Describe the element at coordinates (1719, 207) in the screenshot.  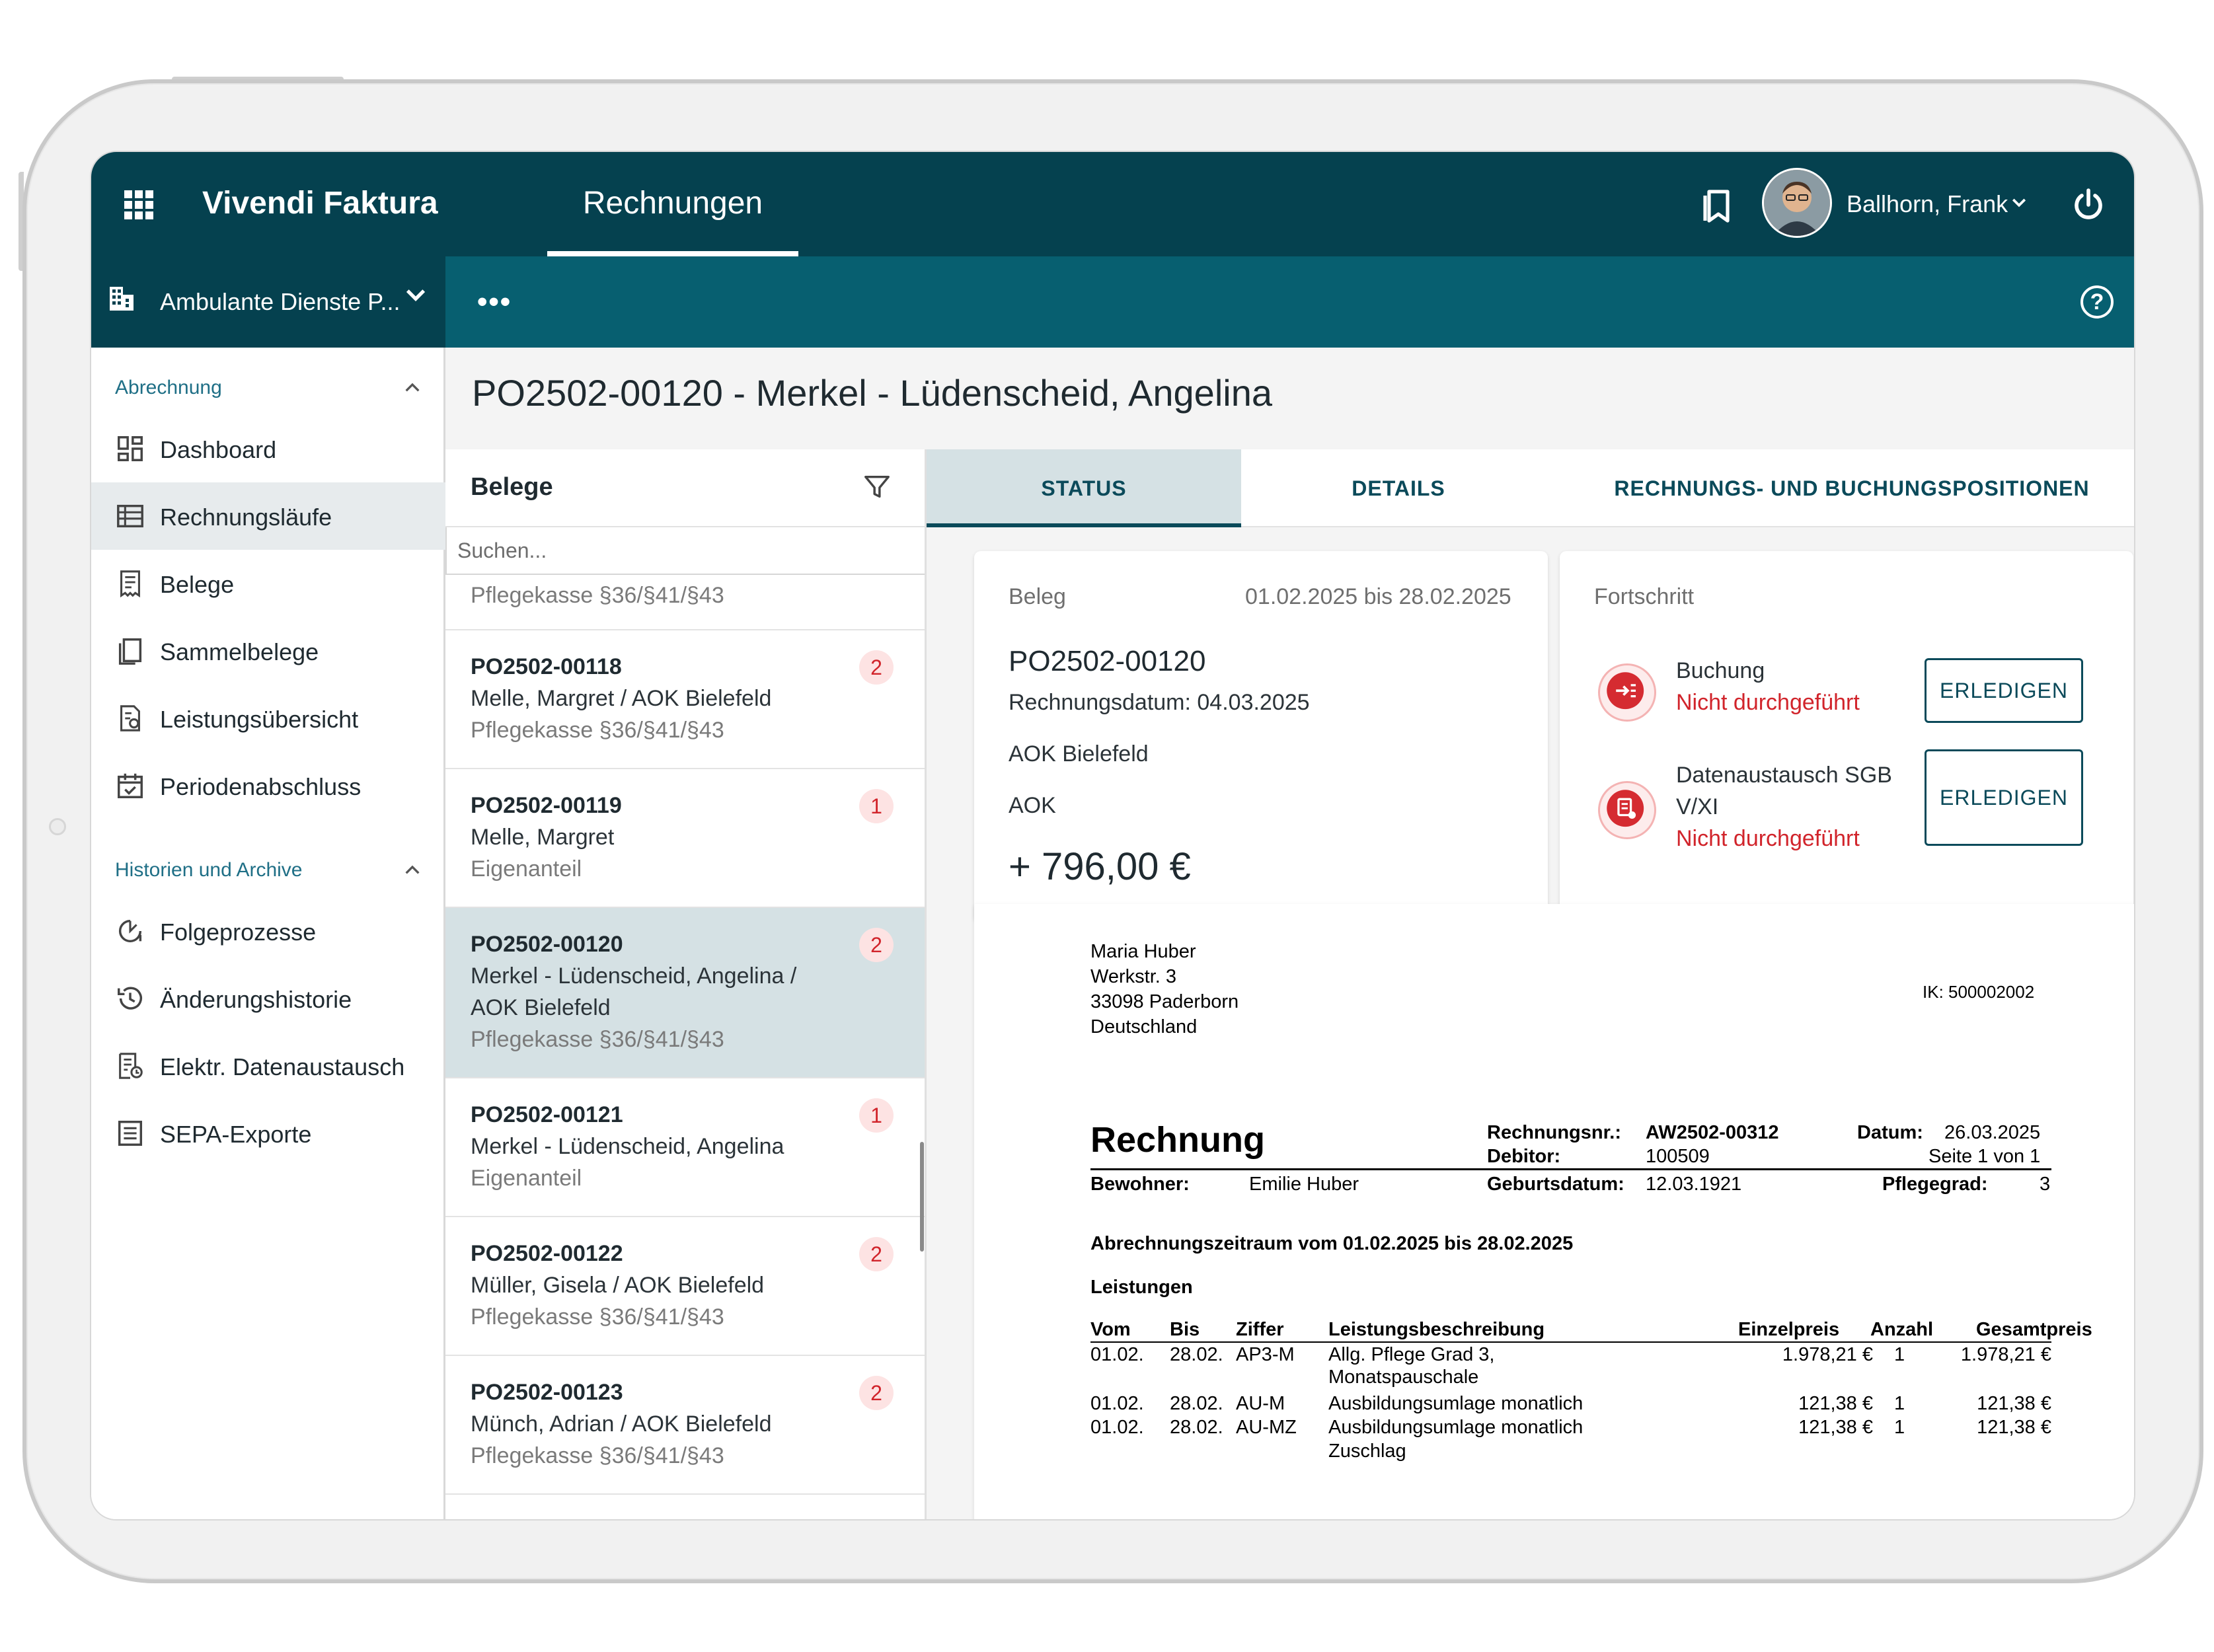
I see `bookmark-icon` at that location.